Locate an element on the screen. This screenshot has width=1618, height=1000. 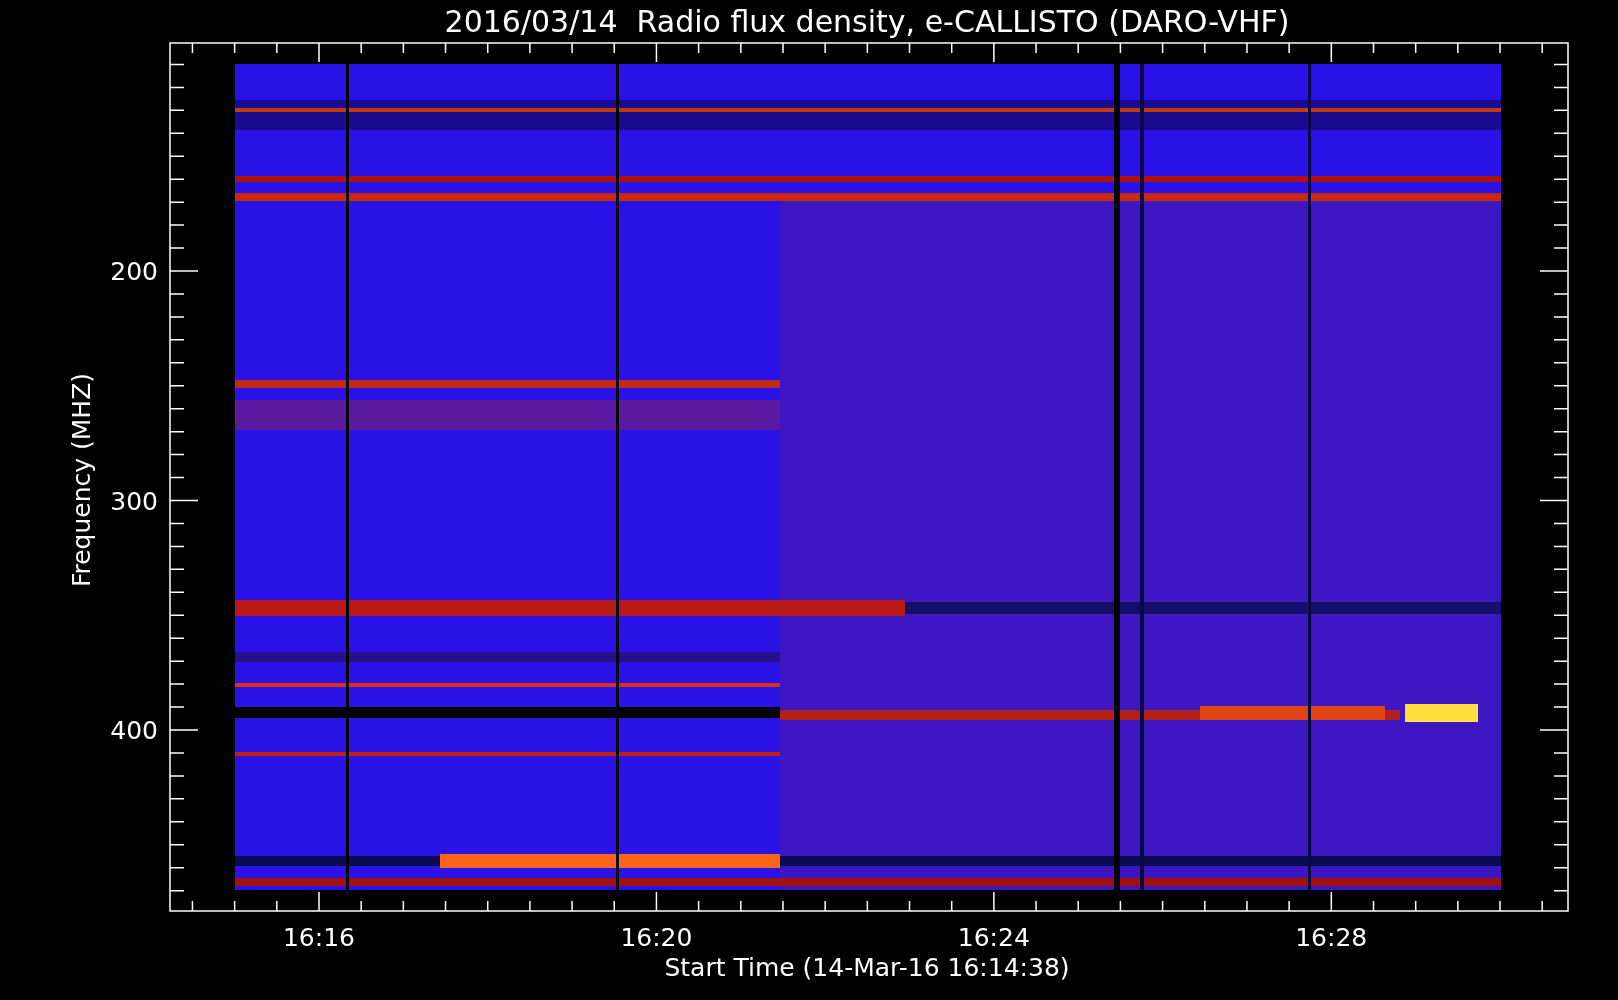
tick-label: 400 is located at coordinates (134, 730).